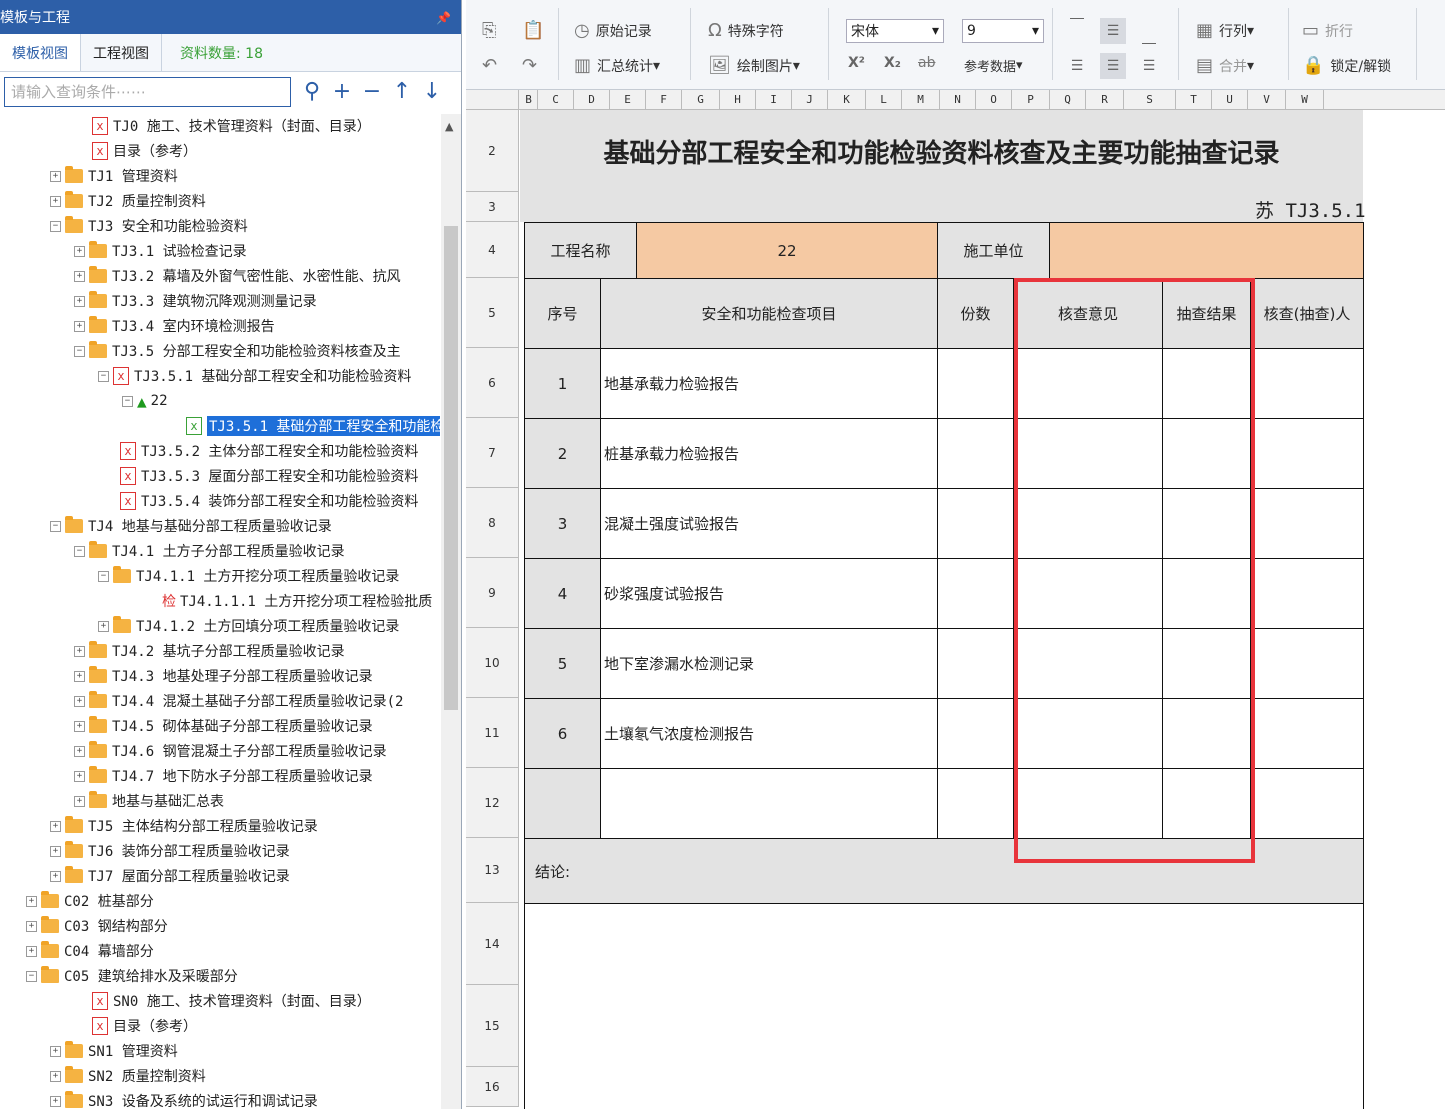  What do you see at coordinates (492, 453) in the screenshot?
I see `row-label: 7` at bounding box center [492, 453].